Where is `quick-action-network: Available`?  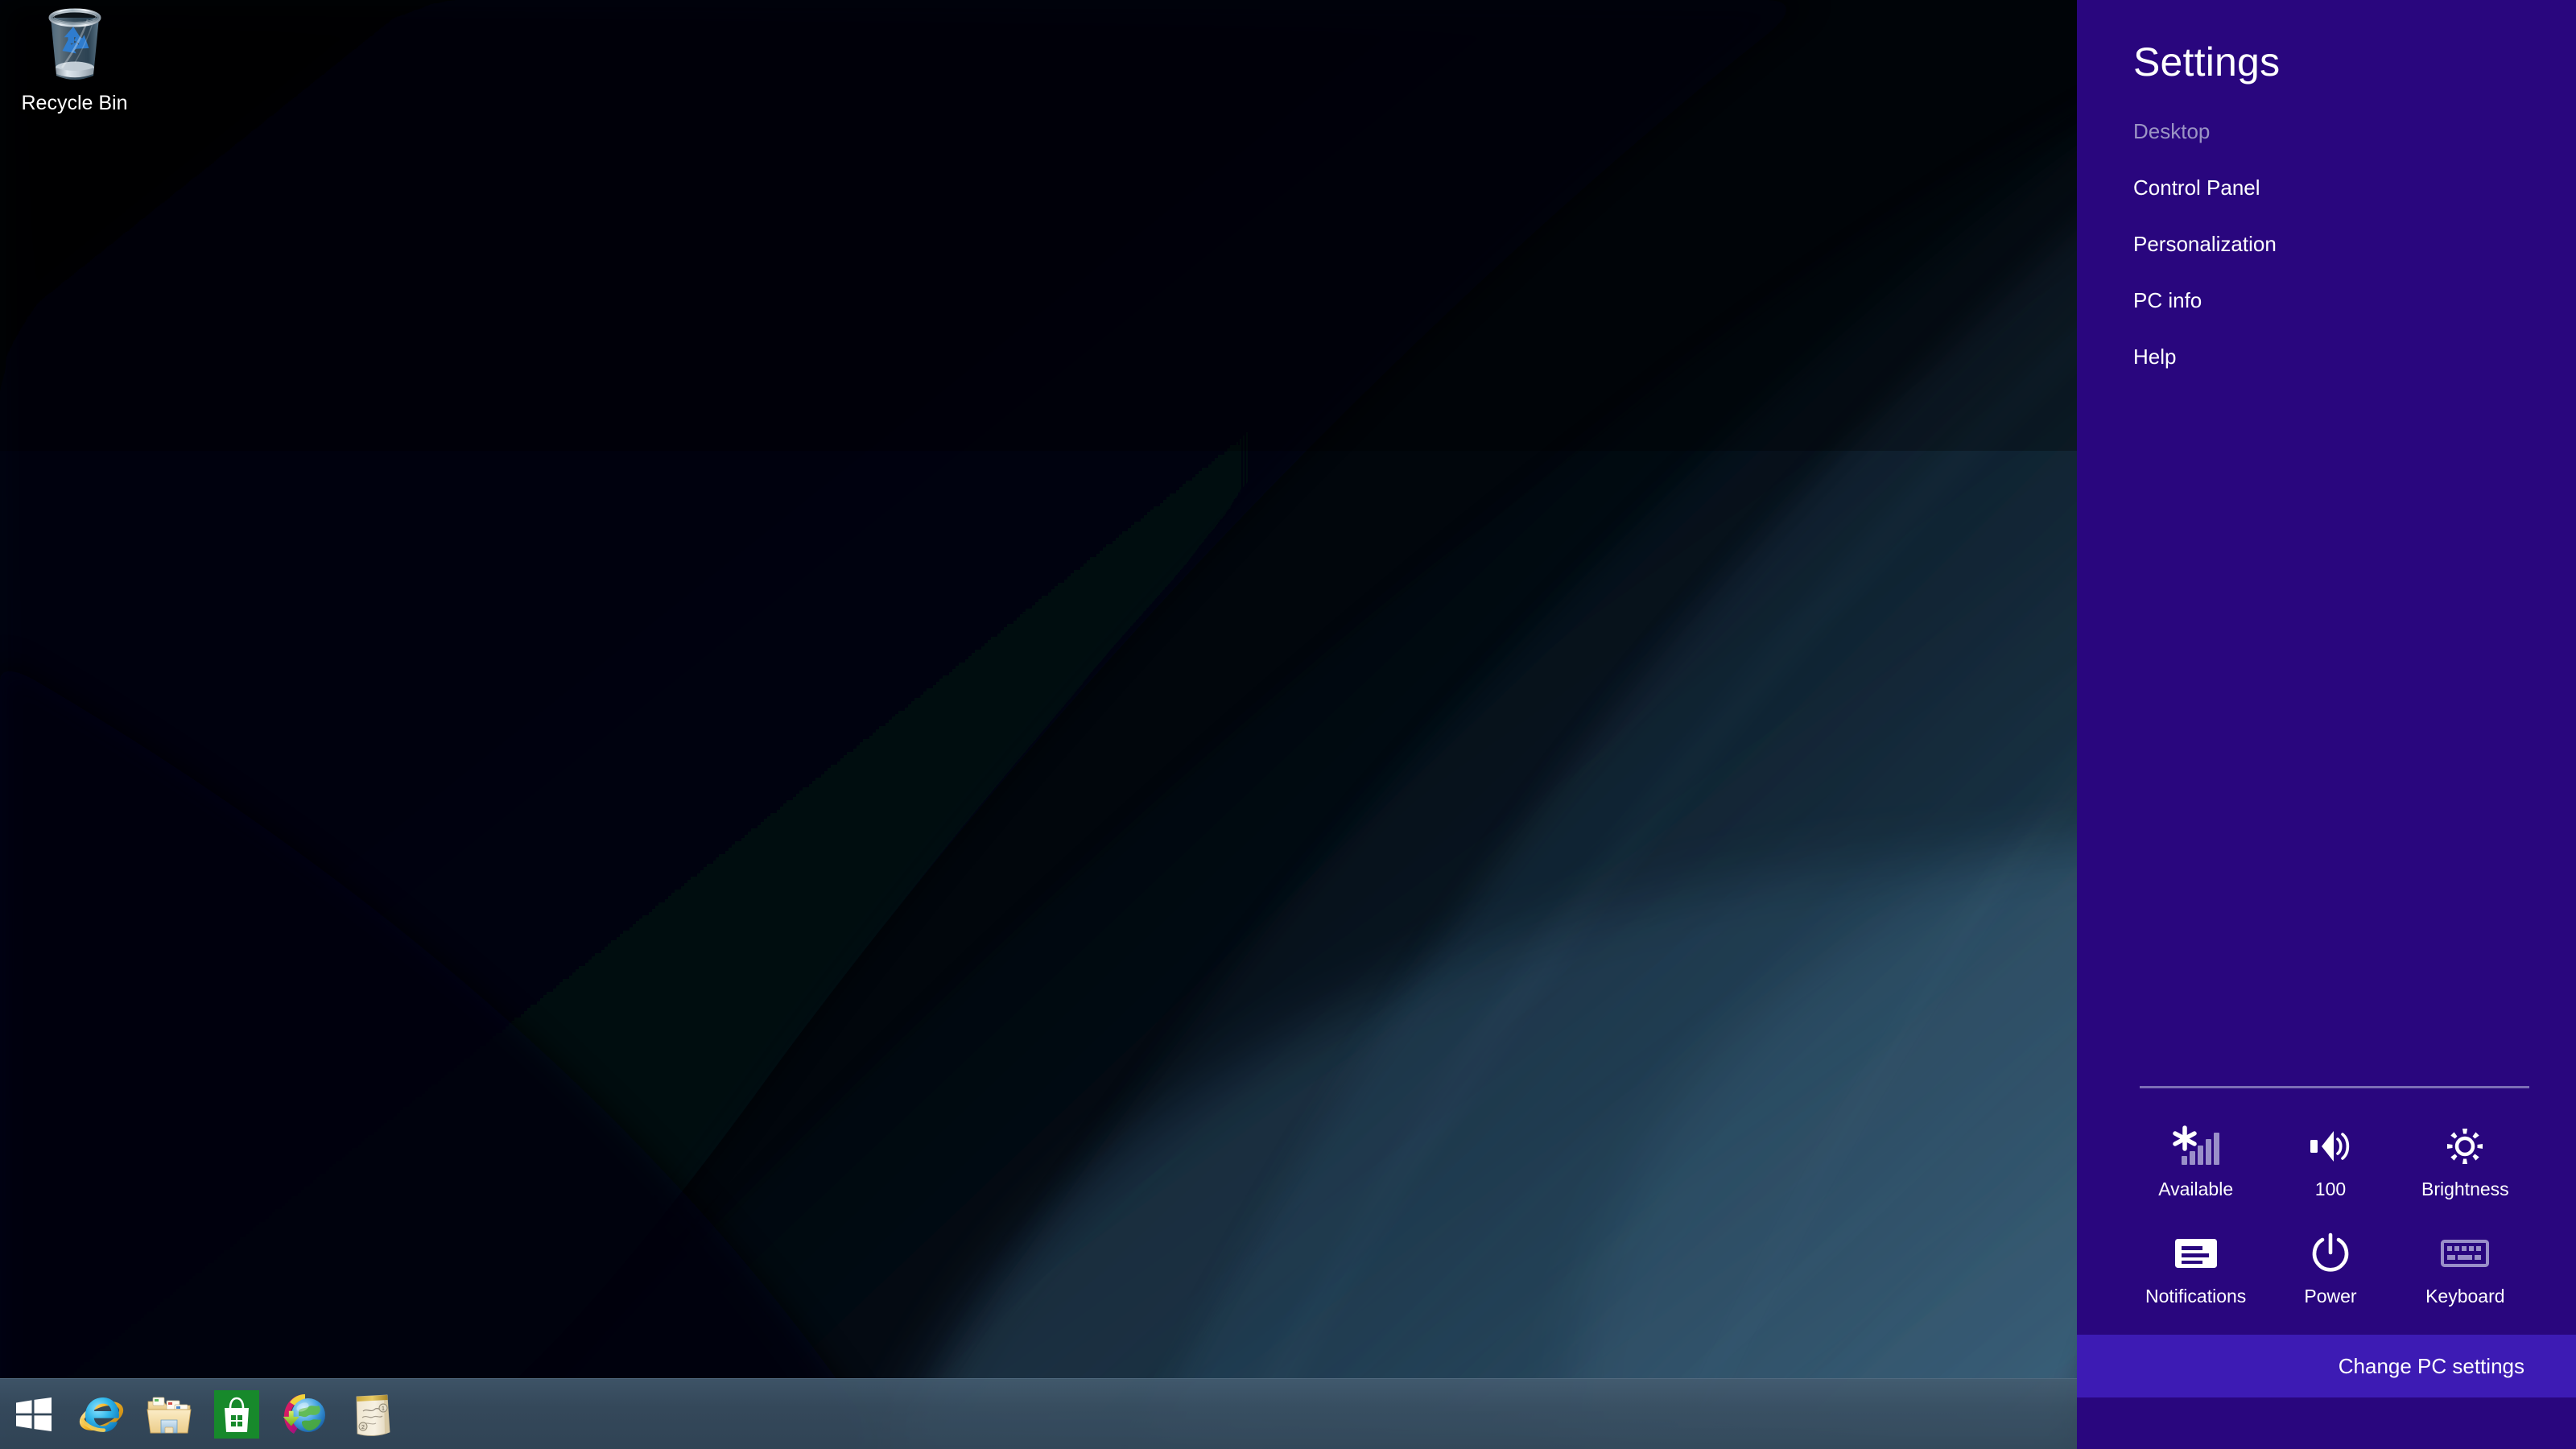 quick-action-network: Available is located at coordinates (2195, 1161).